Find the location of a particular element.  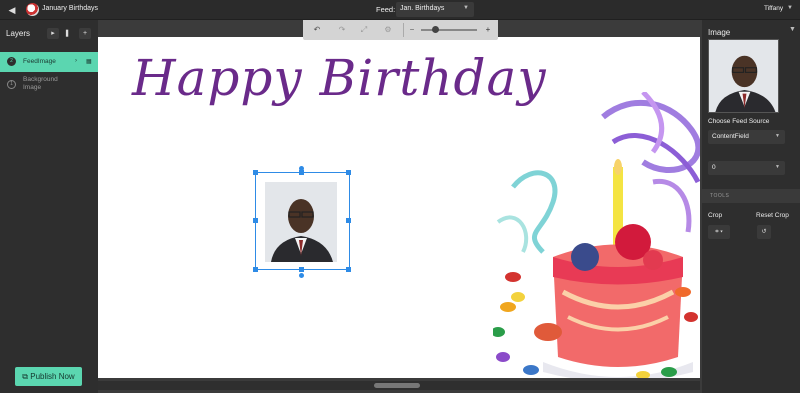

feed-source-label: Choose Feed Source is located at coordinates (739, 121).